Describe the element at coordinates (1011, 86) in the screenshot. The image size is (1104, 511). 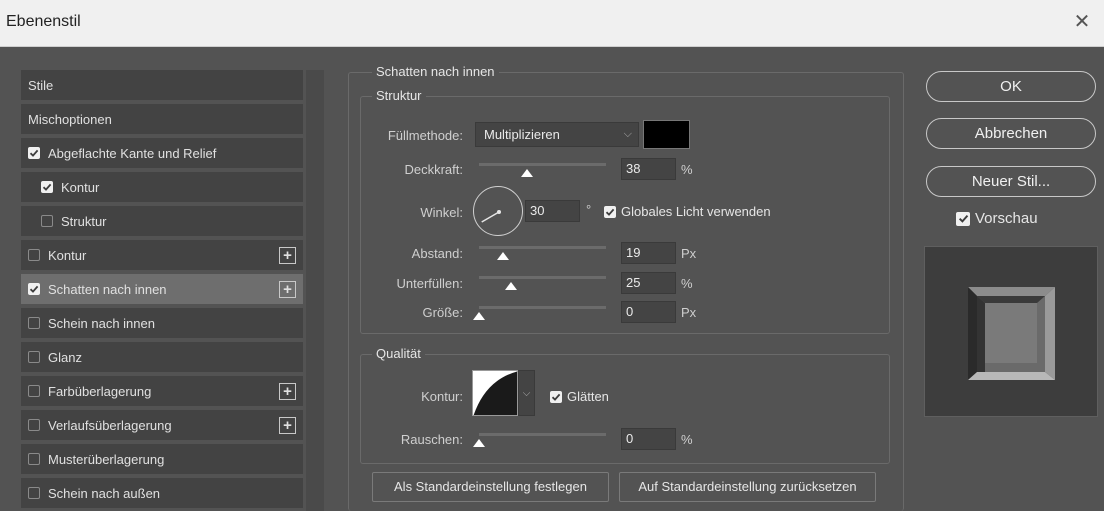
I see `ok-button: OK` at that location.